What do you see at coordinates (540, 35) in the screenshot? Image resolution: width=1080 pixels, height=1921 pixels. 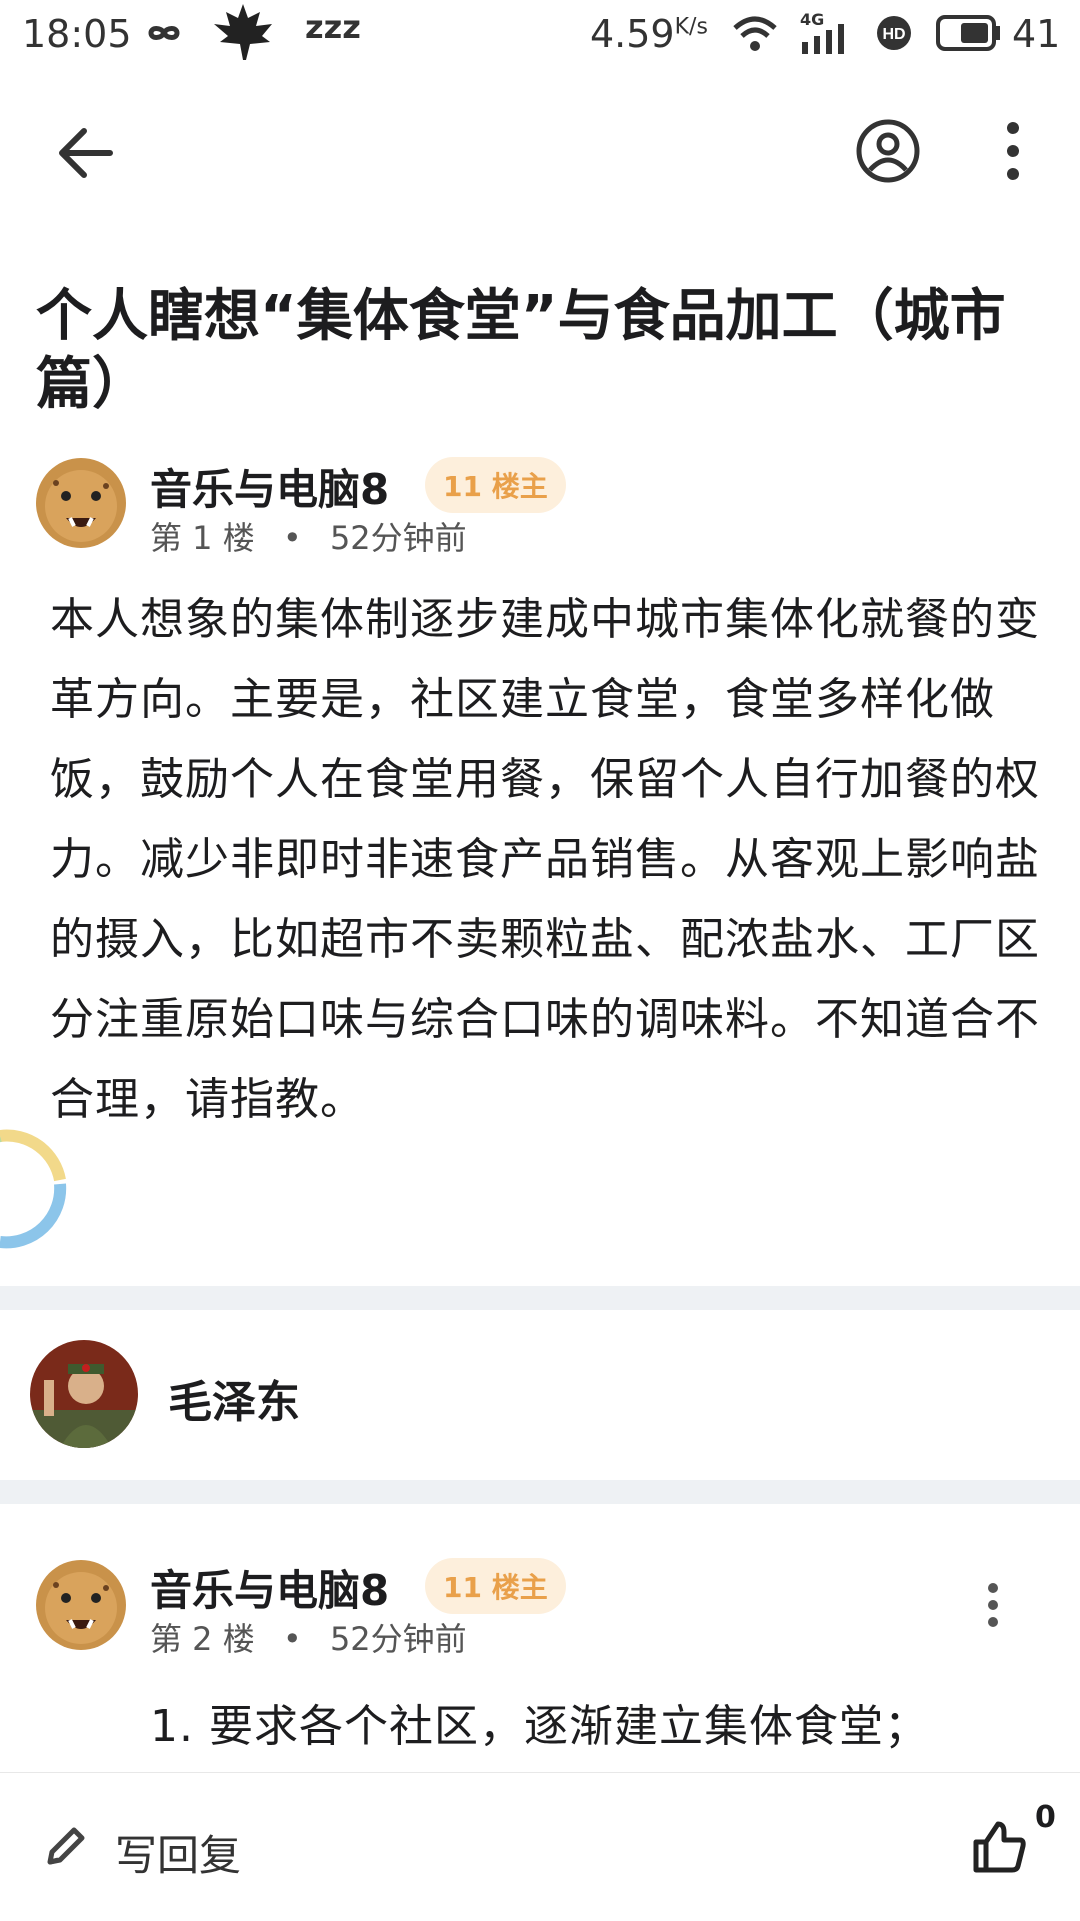 I see `status-bar: 18:05 zzz 4.59K/s 4G HD 41` at bounding box center [540, 35].